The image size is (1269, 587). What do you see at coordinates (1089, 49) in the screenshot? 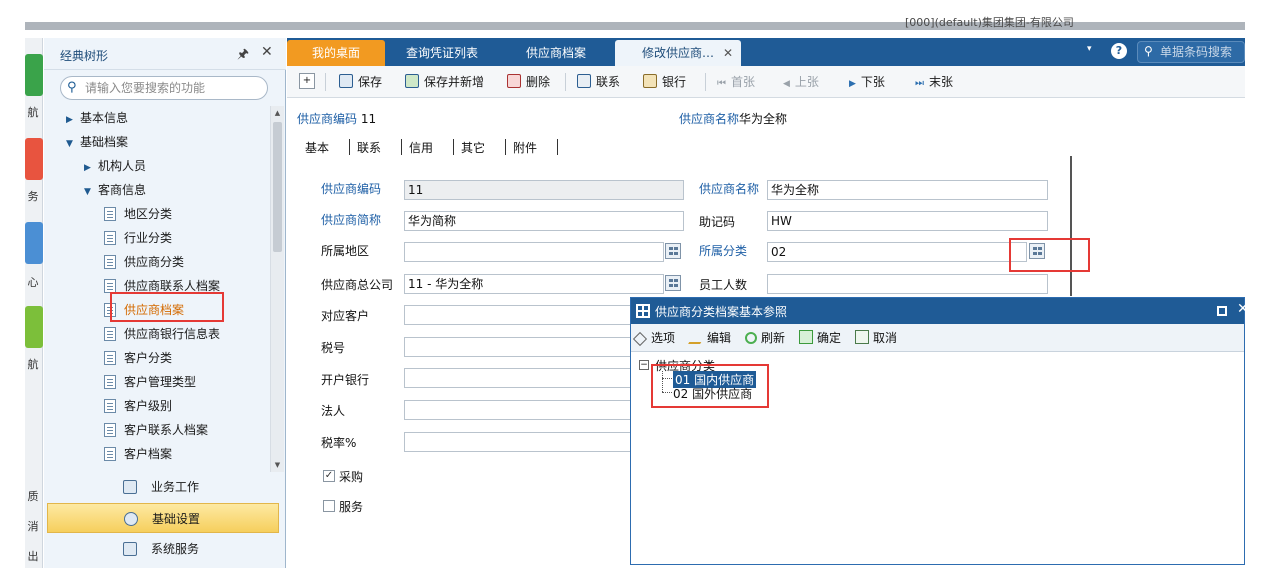
I see `tab-dropdown-icon: ▾` at bounding box center [1089, 49].